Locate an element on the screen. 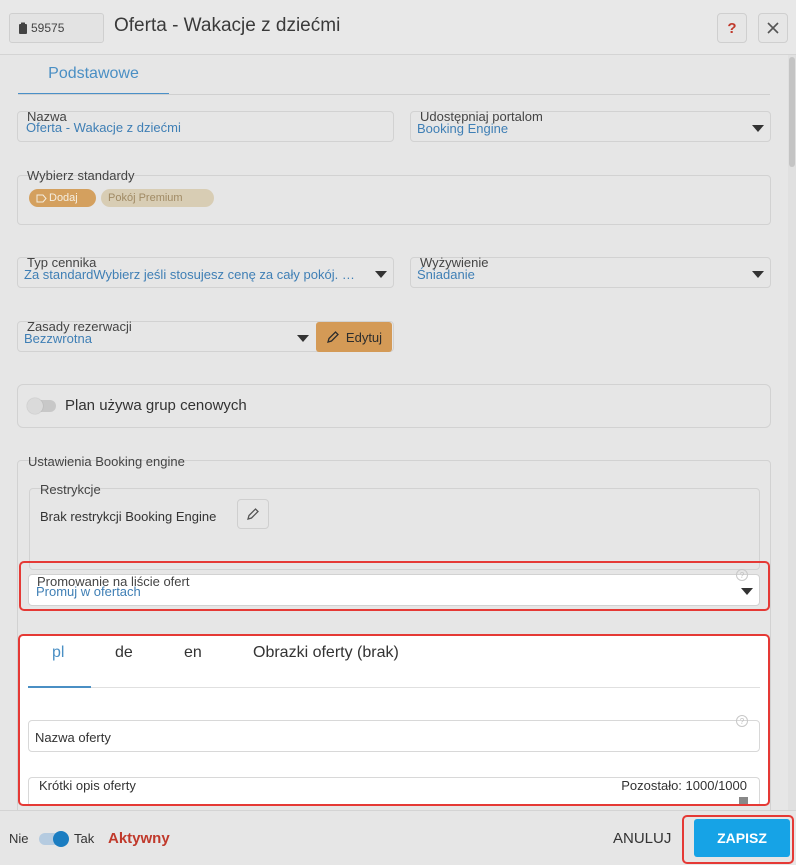 This screenshot has height=865, width=796. name-field: Nazwa Oferta - Wakacje z dziećmi is located at coordinates (205, 125).